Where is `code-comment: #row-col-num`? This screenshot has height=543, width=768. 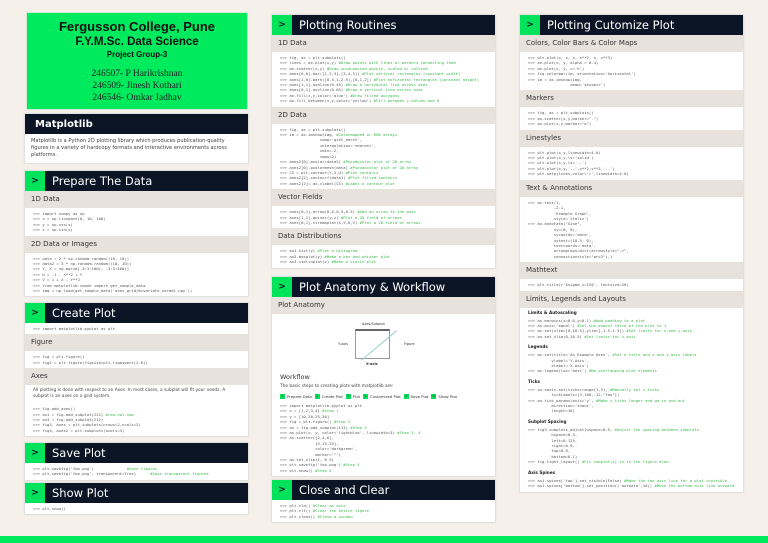
code-comment: #row-col-num is located at coordinates (119, 414).